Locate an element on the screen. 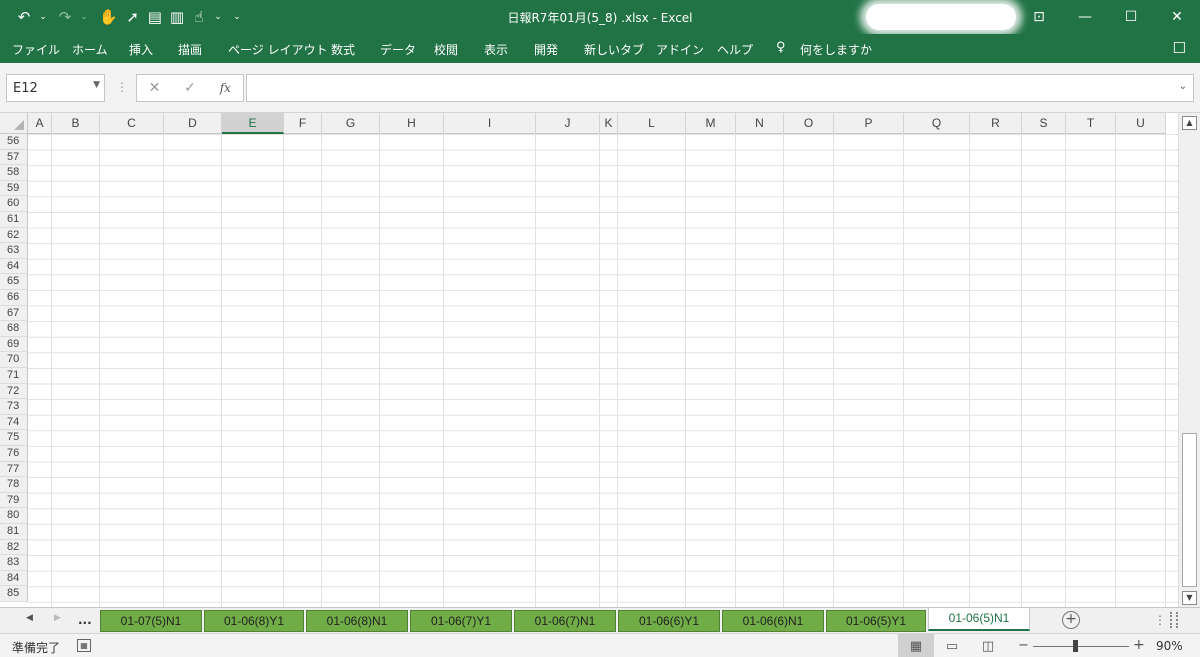 The width and height of the screenshot is (1200, 657). tell-me-search: 何をしますか is located at coordinates (836, 49).